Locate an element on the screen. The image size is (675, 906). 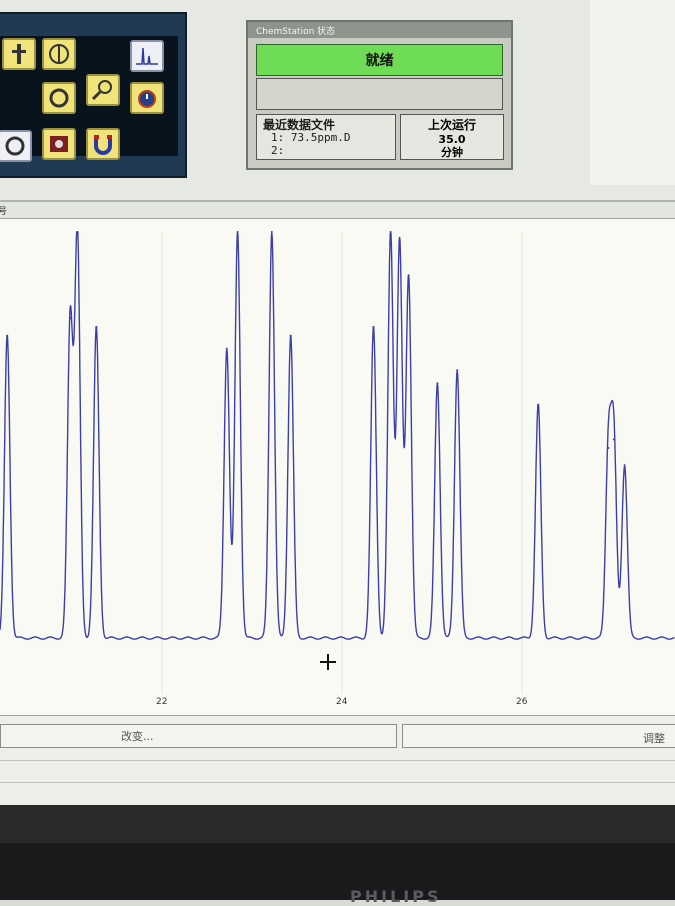
magnifier-icon is located at coordinates (103, 90).